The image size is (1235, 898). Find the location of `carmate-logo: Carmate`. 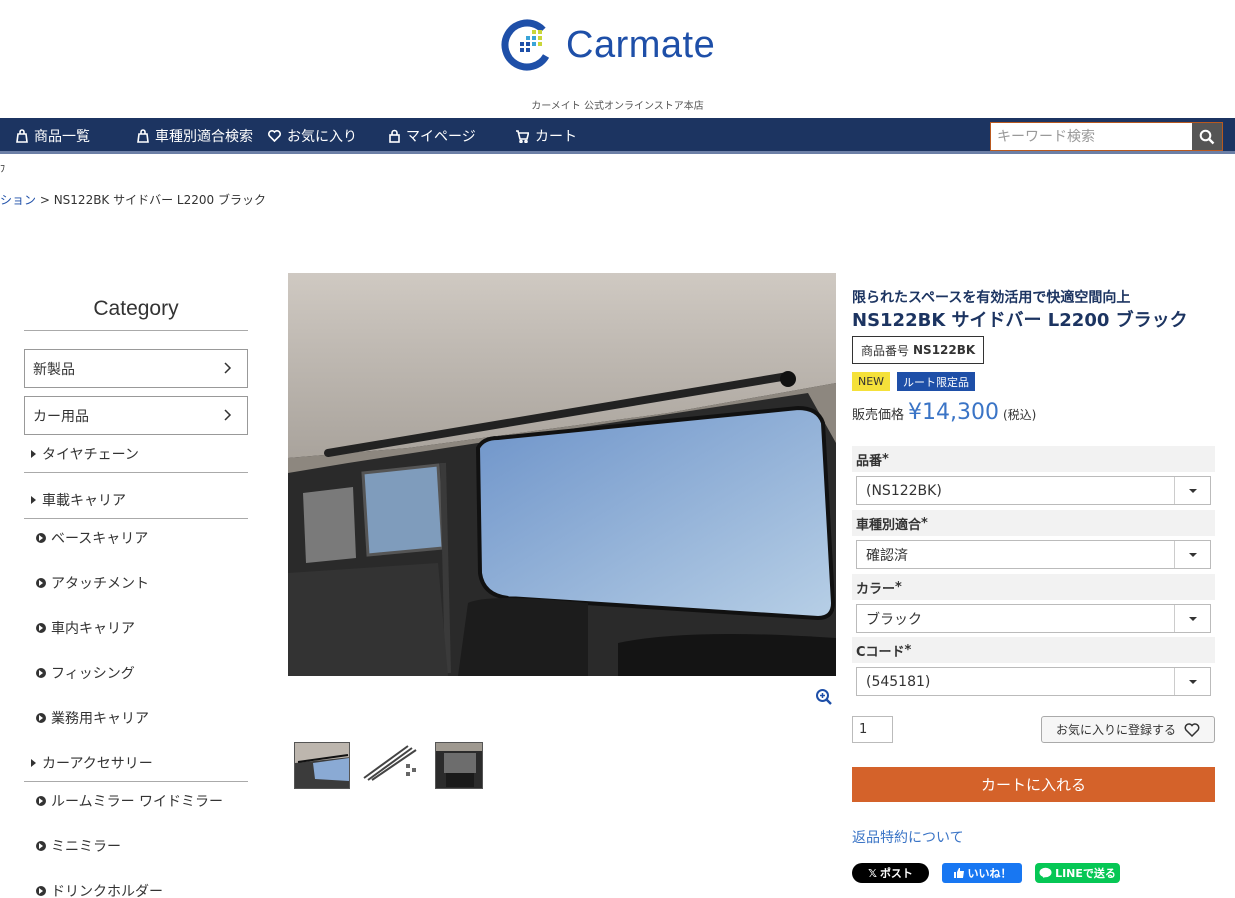

carmate-logo: Carmate is located at coordinates (607, 45).